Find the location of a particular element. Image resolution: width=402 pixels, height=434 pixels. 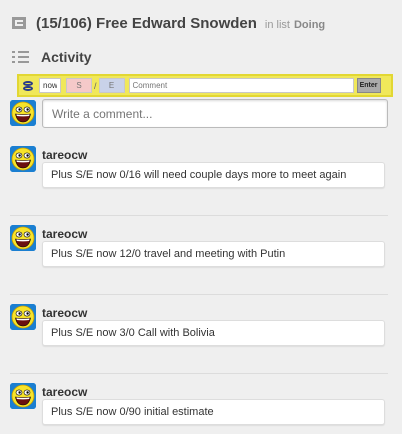

enter-button: Enter is located at coordinates (368, 85).